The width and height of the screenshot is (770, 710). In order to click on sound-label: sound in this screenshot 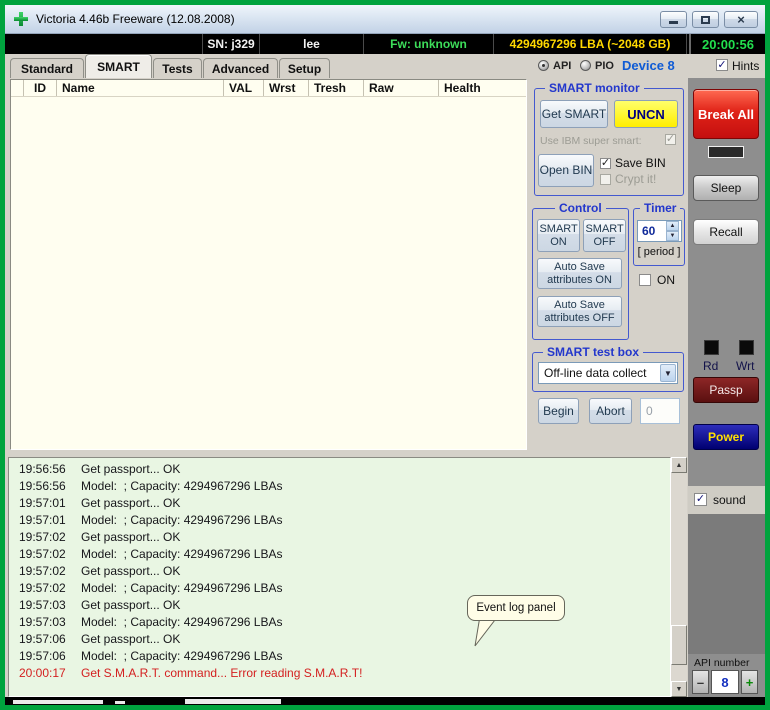, I will do `click(729, 500)`.